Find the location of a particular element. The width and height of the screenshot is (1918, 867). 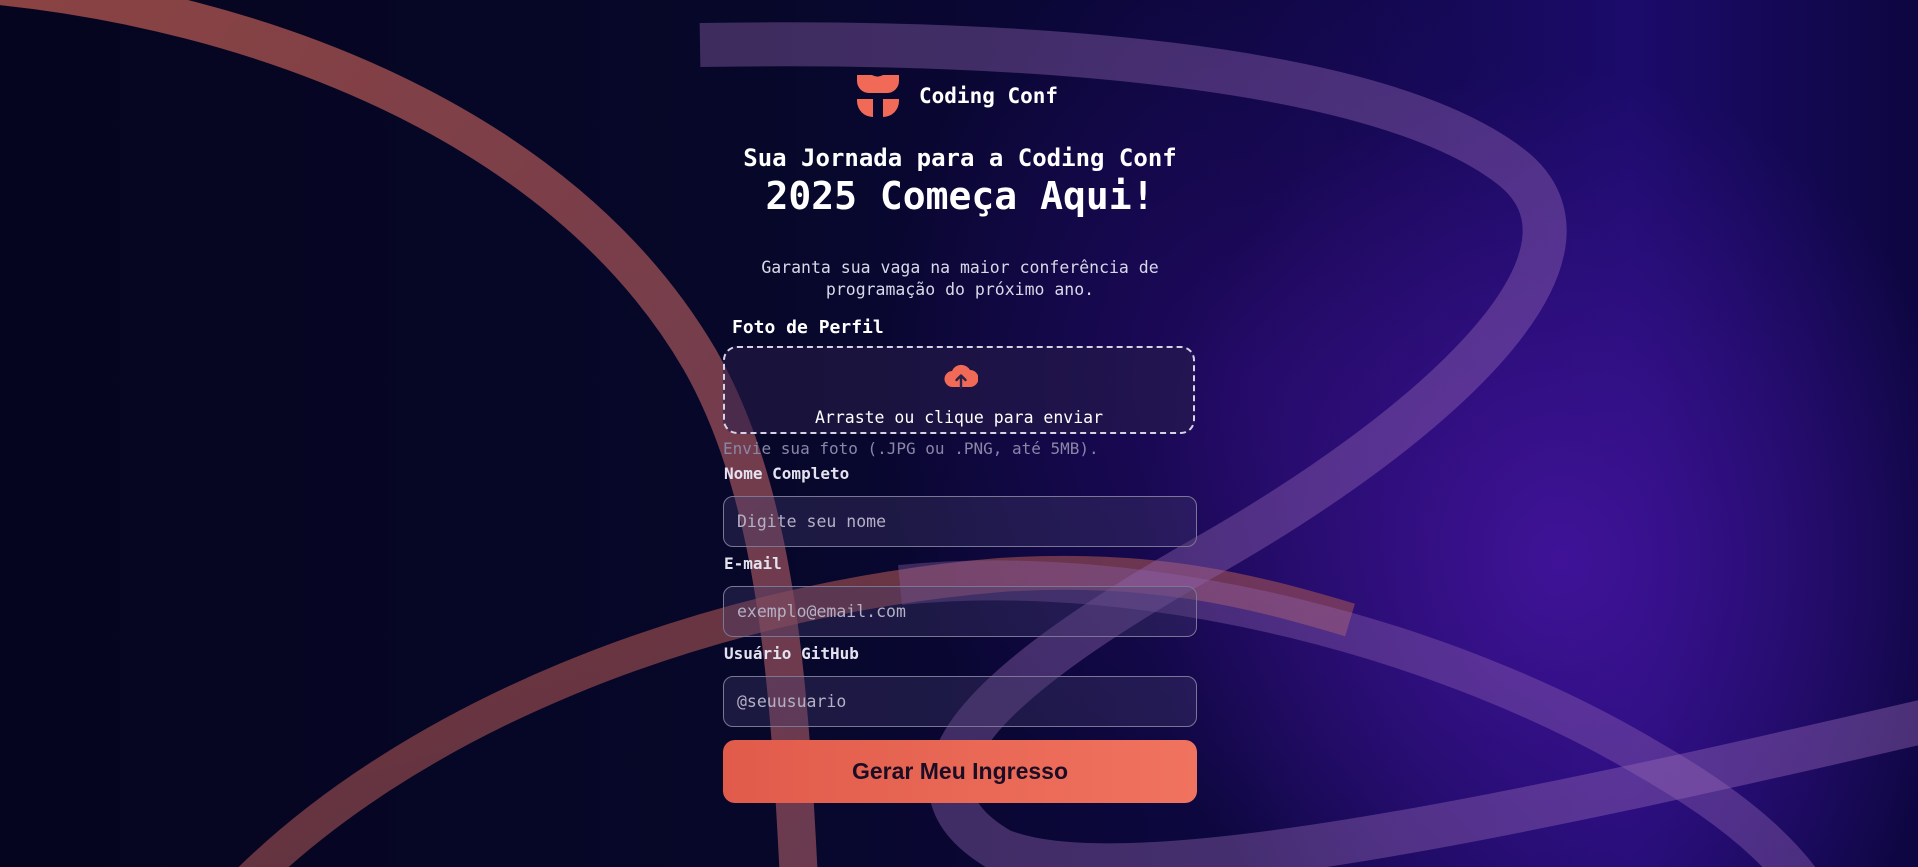

headline-line-2: 2025 Começa Aqui! is located at coordinates (960, 196).